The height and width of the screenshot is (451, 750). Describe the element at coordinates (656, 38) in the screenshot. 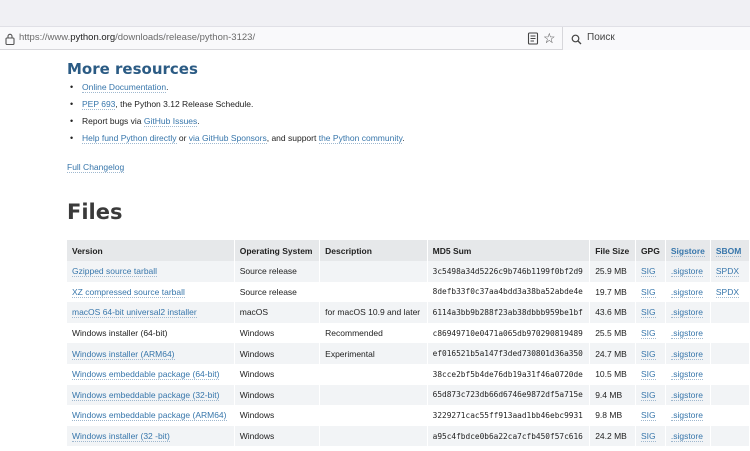

I see `browser-search-box: Поиск` at that location.